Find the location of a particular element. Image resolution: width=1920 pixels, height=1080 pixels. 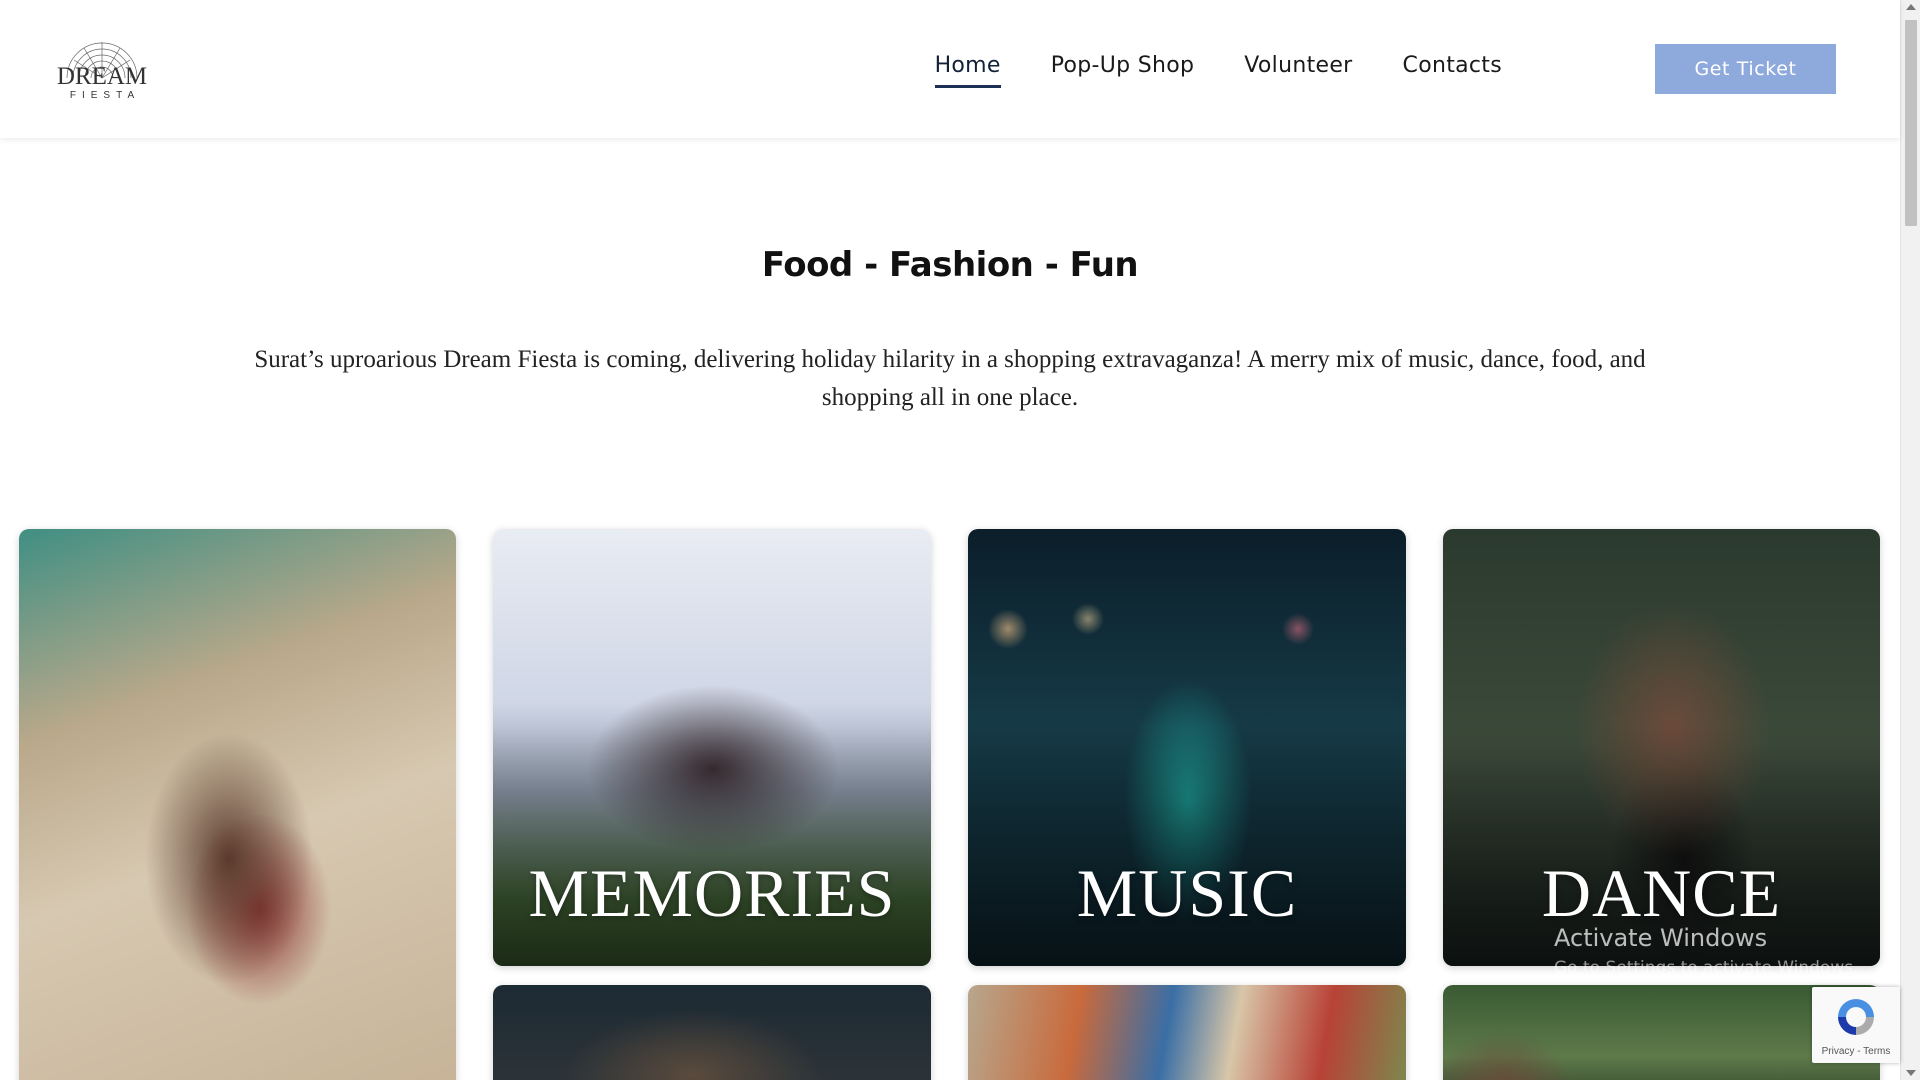

scroll-down-icon is located at coordinates (1911, 1073).